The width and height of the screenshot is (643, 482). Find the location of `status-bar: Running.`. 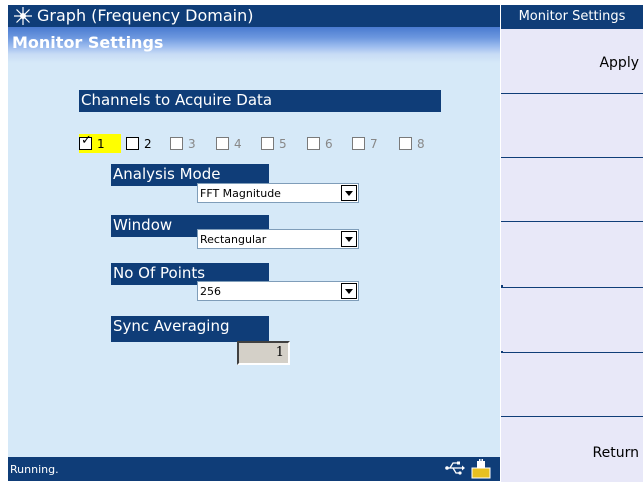

status-bar: Running. is located at coordinates (254, 469).